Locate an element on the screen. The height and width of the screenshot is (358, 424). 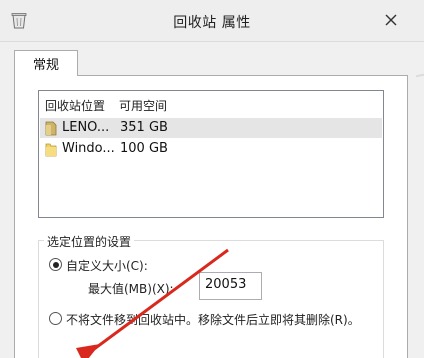
column-header-free-space: 可用空间 is located at coordinates (143, 105).